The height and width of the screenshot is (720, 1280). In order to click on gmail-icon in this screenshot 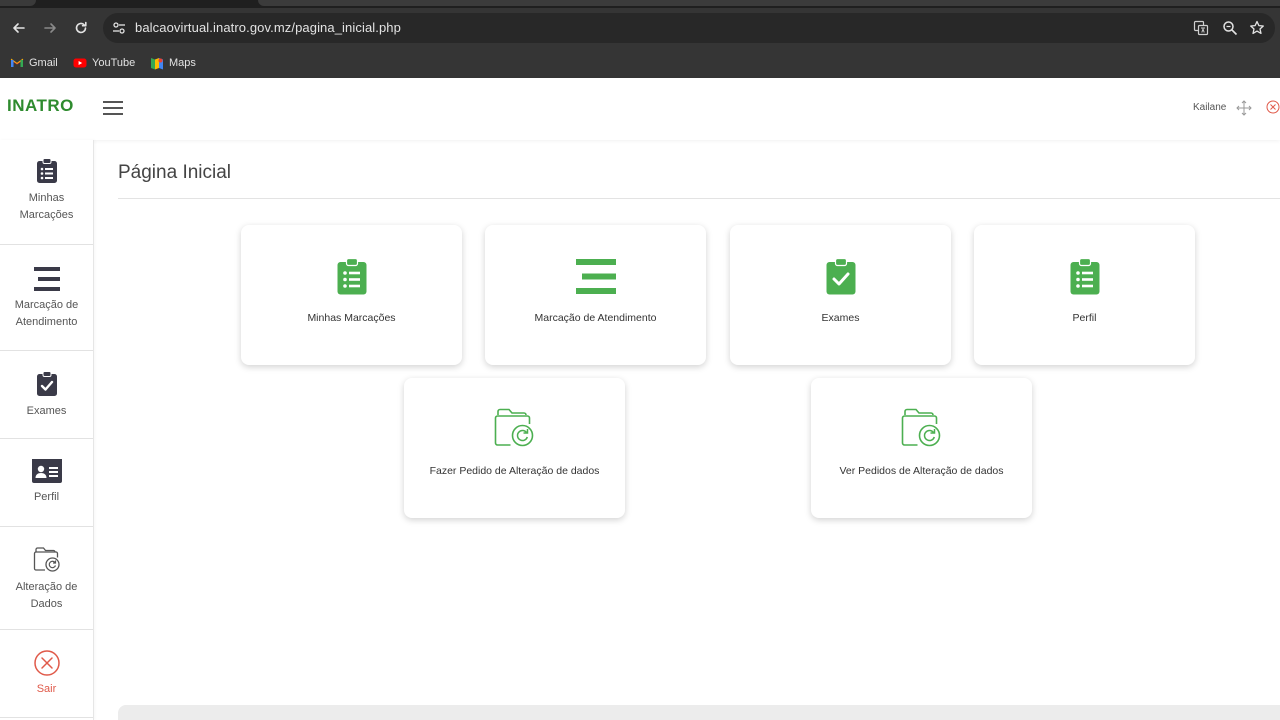, I will do `click(17, 62)`.